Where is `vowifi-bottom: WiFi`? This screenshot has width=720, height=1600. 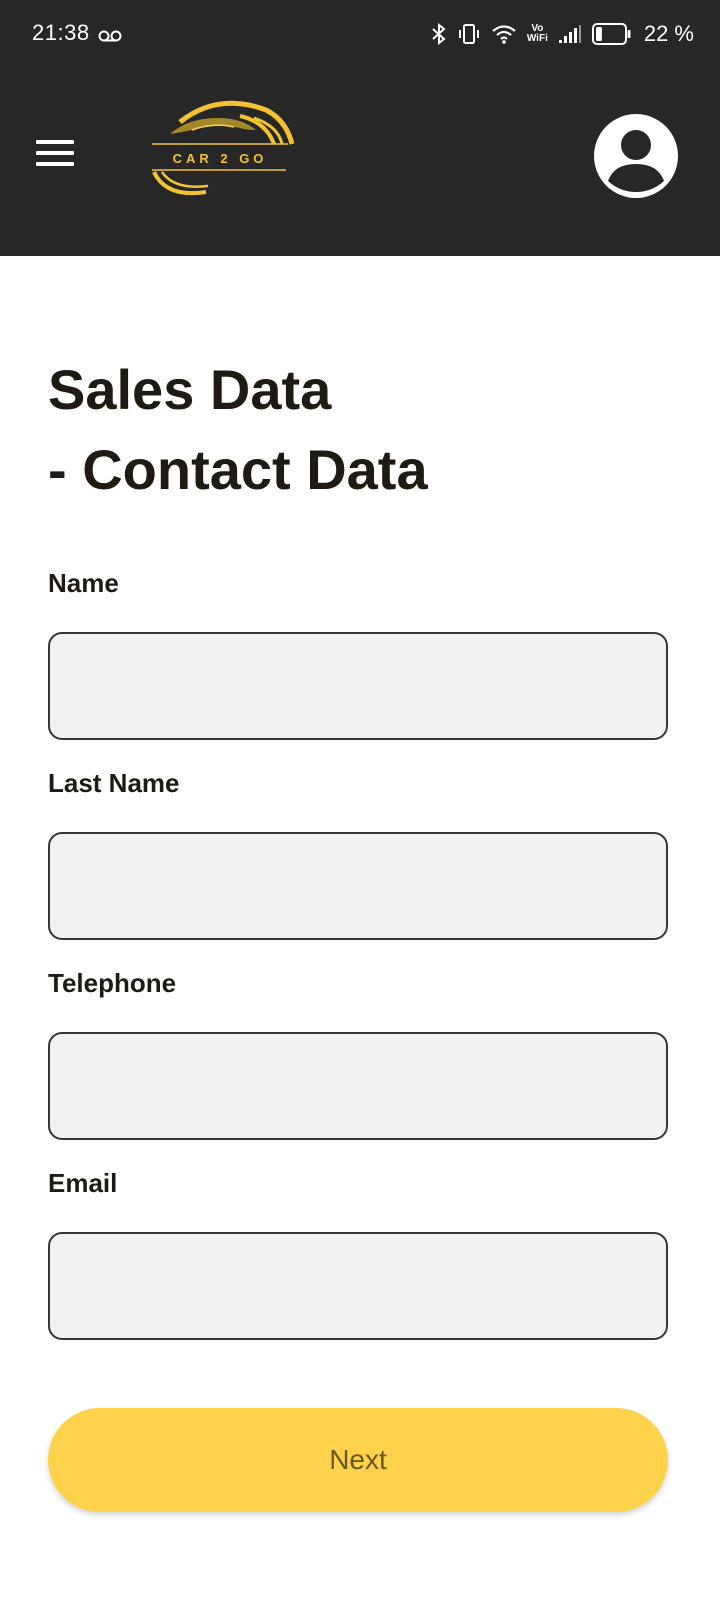
vowifi-bottom: WiFi is located at coordinates (537, 38).